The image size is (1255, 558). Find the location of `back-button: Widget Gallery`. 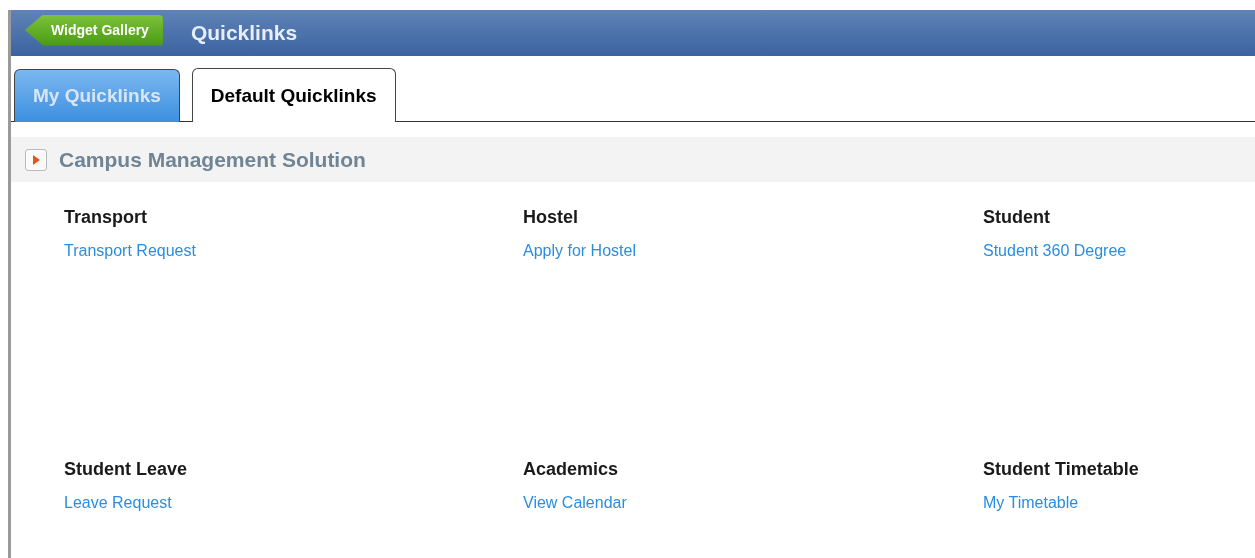

back-button: Widget Gallery is located at coordinates (94, 30).